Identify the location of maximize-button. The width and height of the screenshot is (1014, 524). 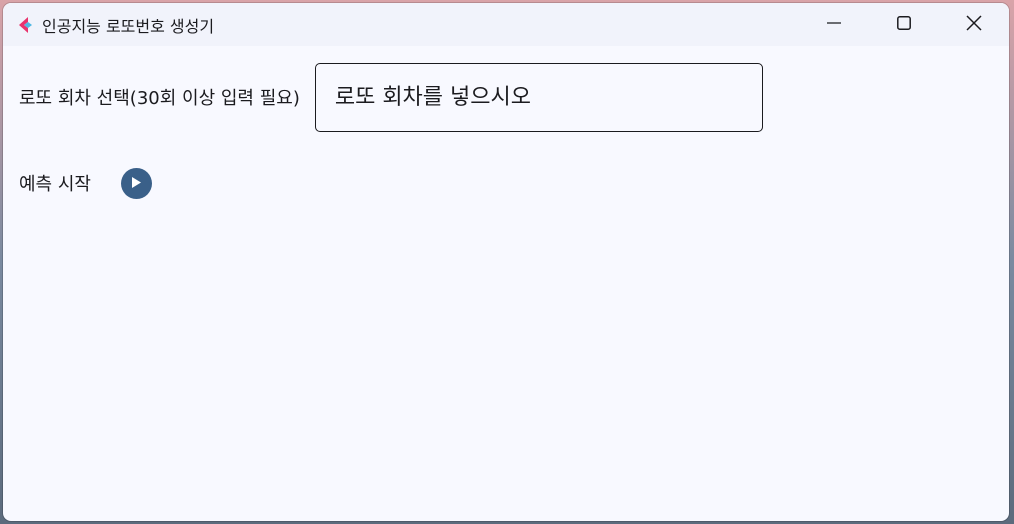
(904, 24).